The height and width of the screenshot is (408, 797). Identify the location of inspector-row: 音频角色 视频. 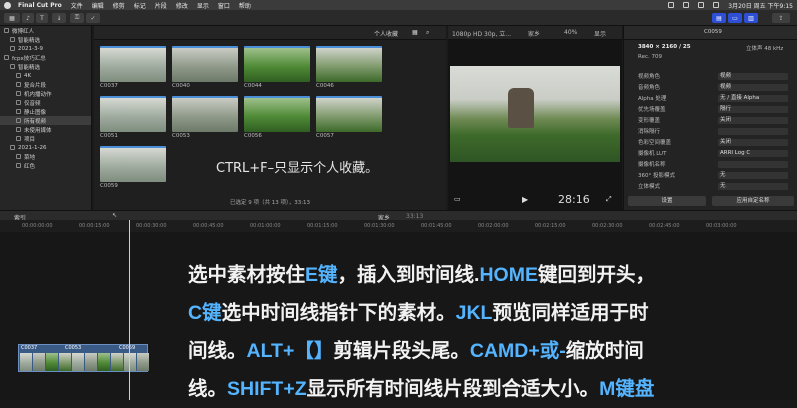
(713, 87).